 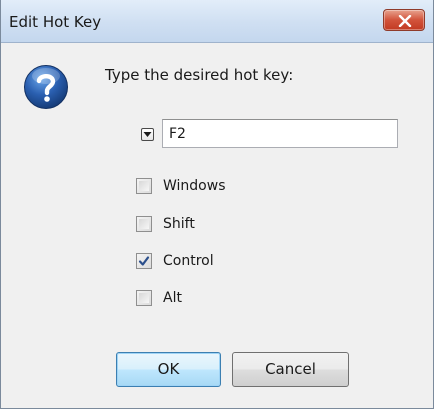 What do you see at coordinates (144, 224) in the screenshot?
I see `shift-checkbox` at bounding box center [144, 224].